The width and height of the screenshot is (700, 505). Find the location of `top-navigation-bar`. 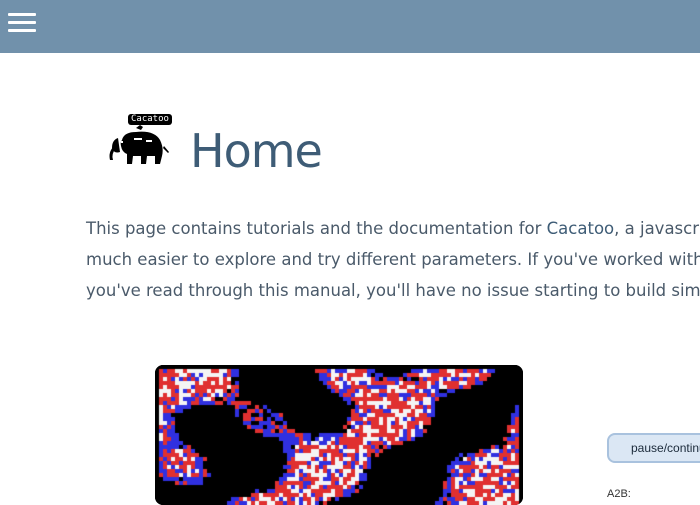

top-navigation-bar is located at coordinates (350, 26).